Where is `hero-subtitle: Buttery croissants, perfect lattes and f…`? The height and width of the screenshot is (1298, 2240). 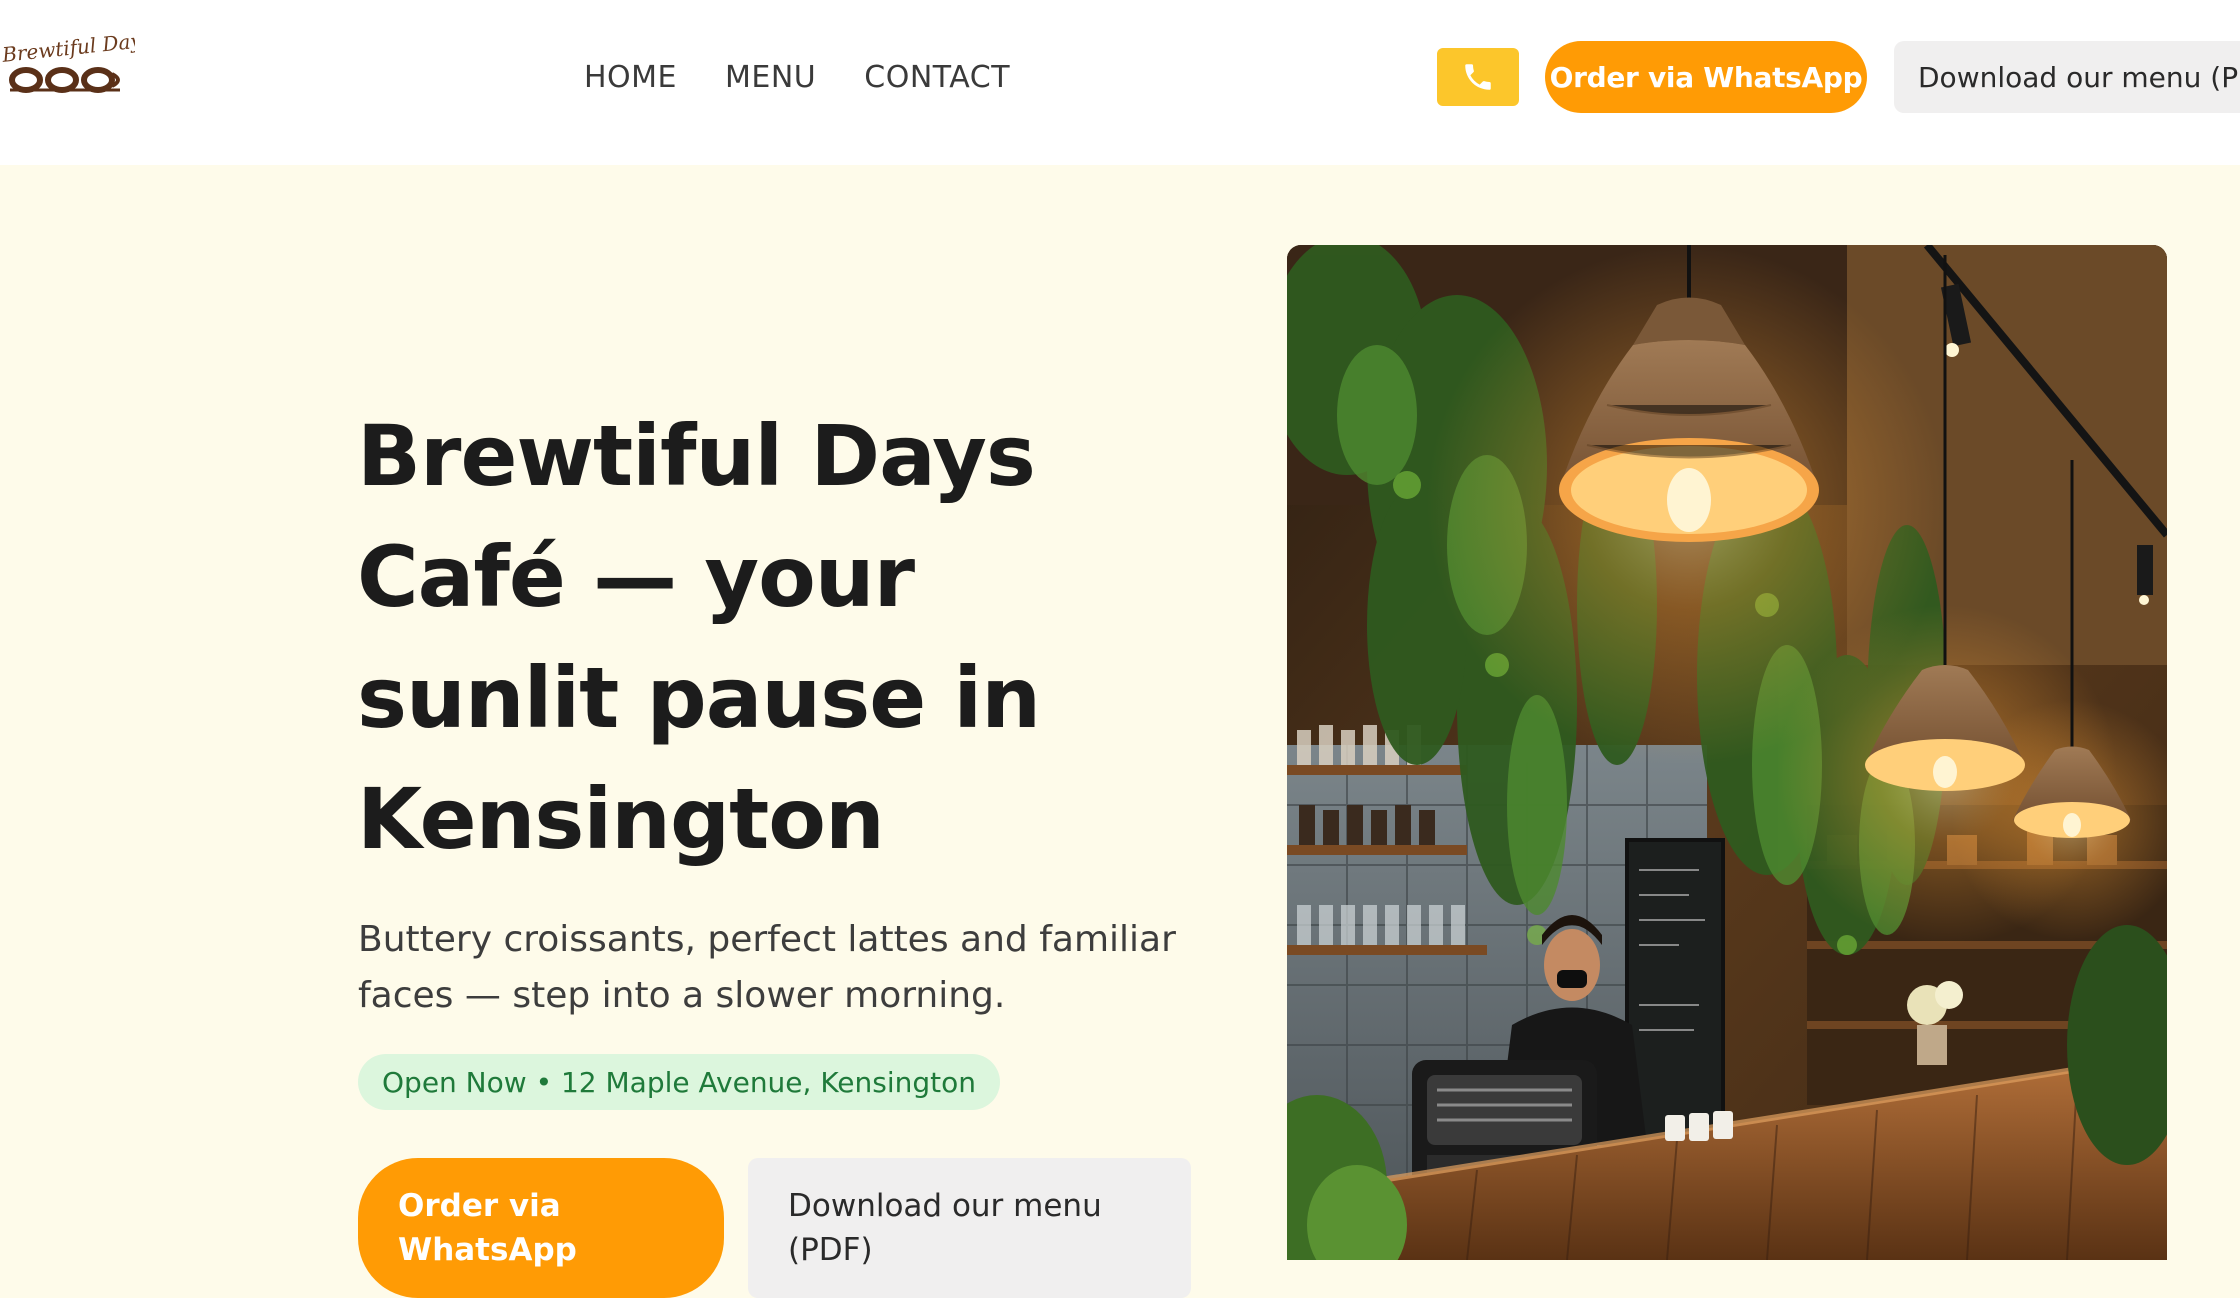
hero-subtitle: Buttery croissants, perfect lattes and f… is located at coordinates (767, 967).